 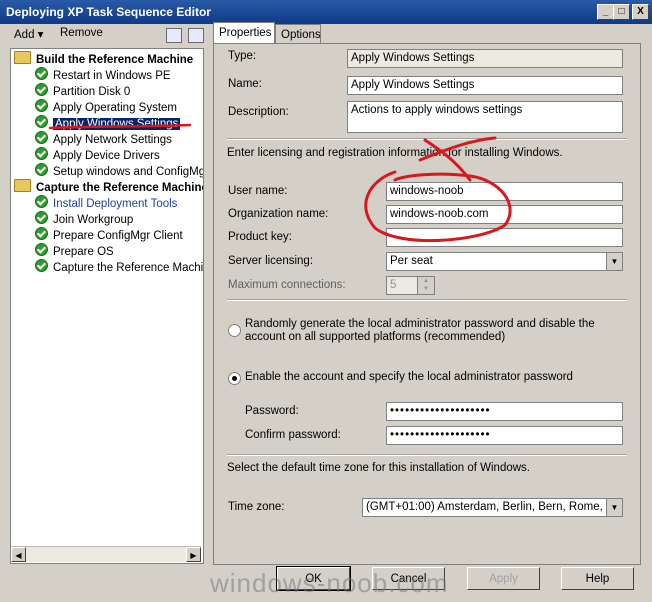 What do you see at coordinates (329, 583) in the screenshot?
I see `watermark: windows-noob.com` at bounding box center [329, 583].